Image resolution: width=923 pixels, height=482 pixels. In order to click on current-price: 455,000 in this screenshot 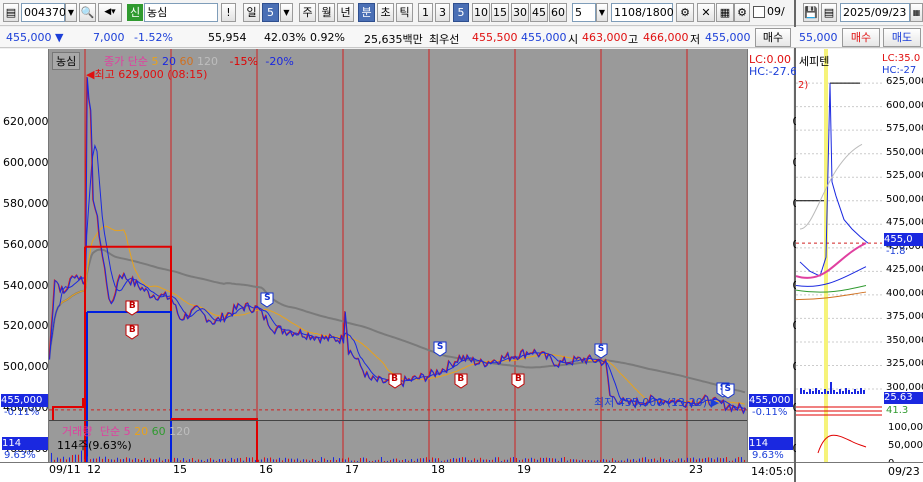, I will do `click(29, 37)`.